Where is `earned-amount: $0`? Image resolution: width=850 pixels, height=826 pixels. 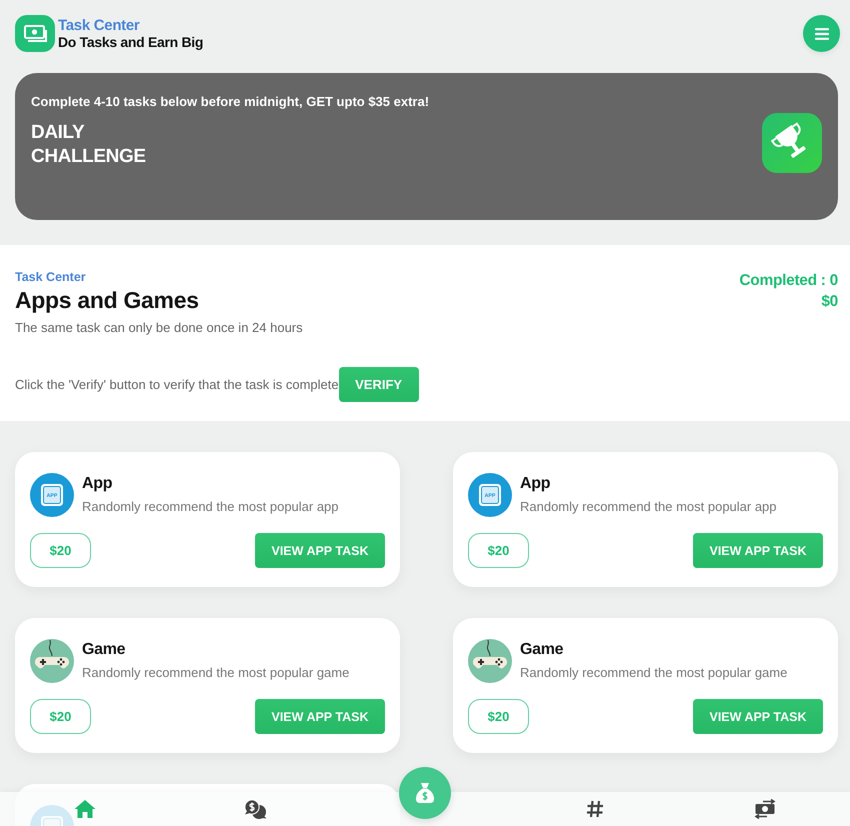
earned-amount: $0 is located at coordinates (829, 302).